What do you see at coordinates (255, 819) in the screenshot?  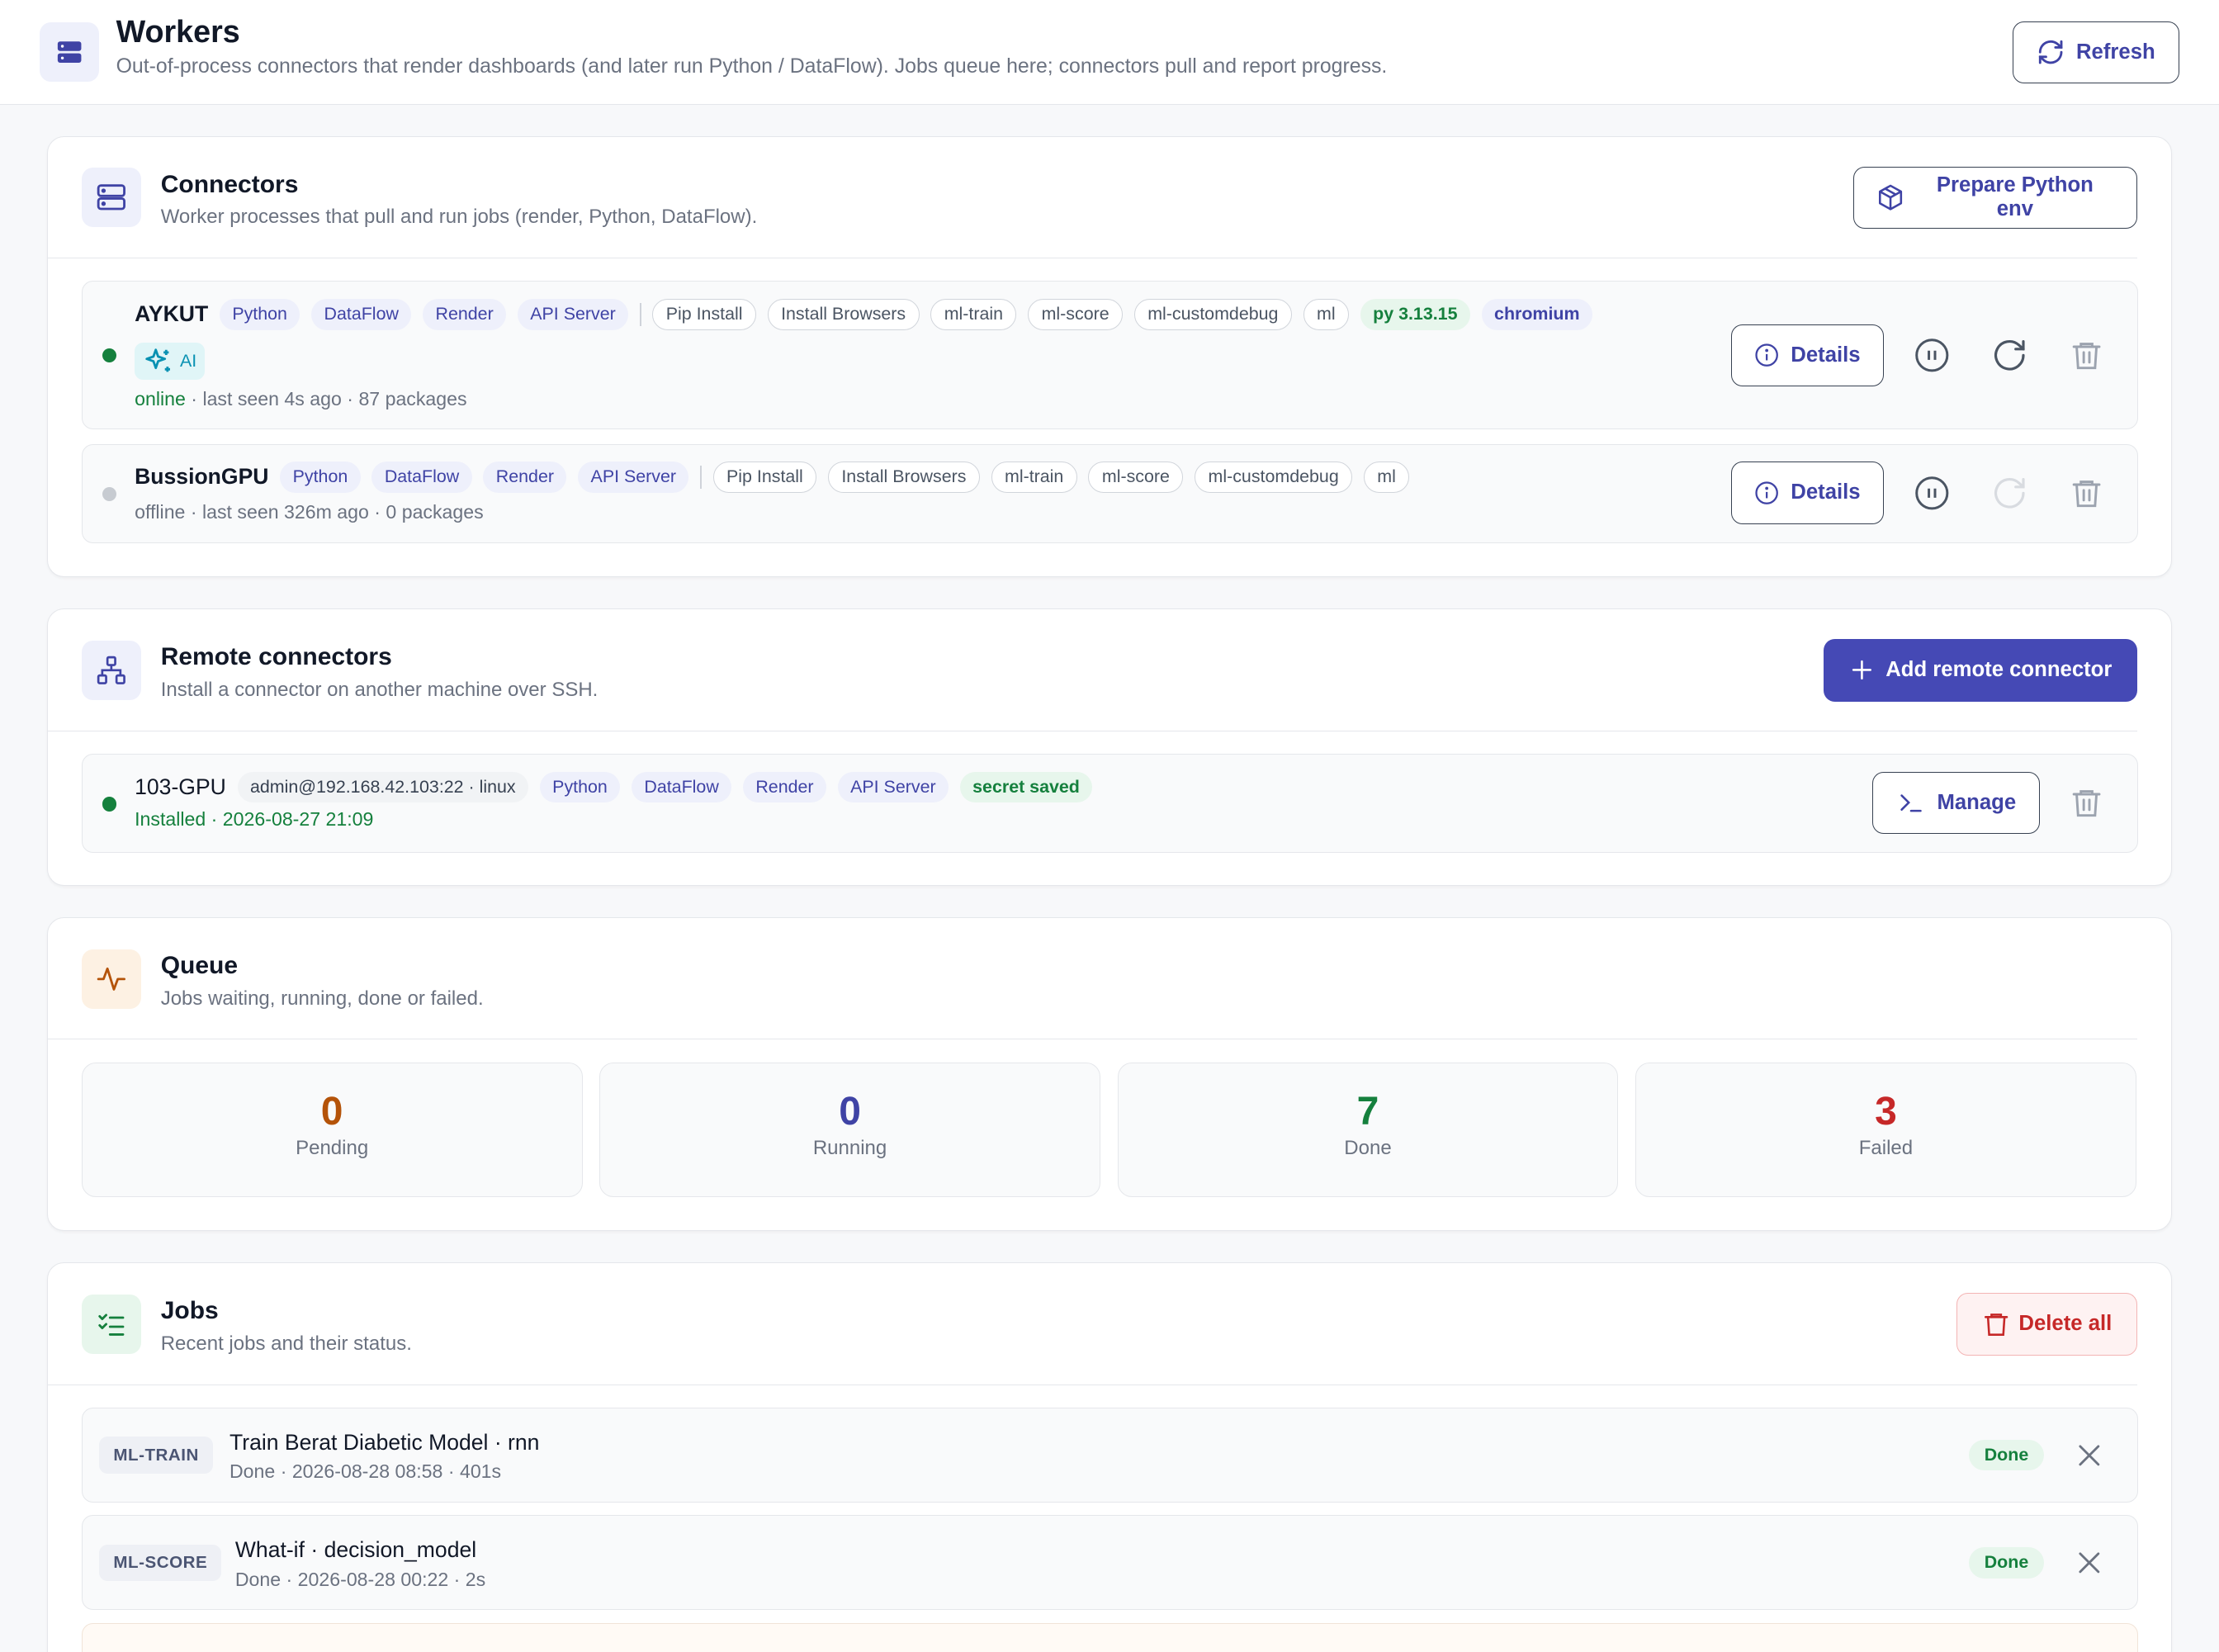 I see `installed-text: Installed · 2026-08-27 21:09` at bounding box center [255, 819].